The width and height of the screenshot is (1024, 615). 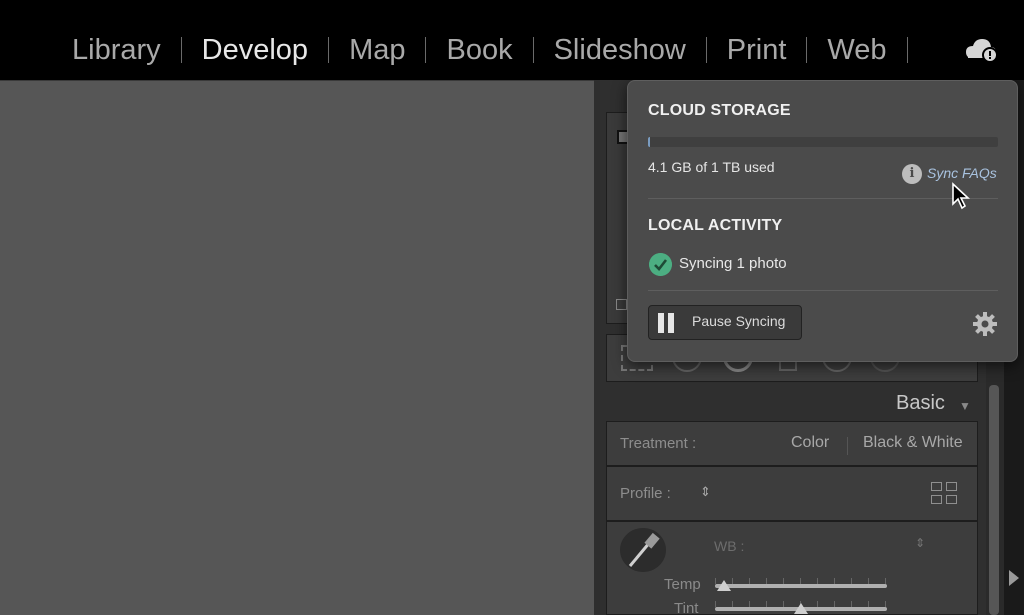 I want to click on module-library: Library, so click(x=90, y=50).